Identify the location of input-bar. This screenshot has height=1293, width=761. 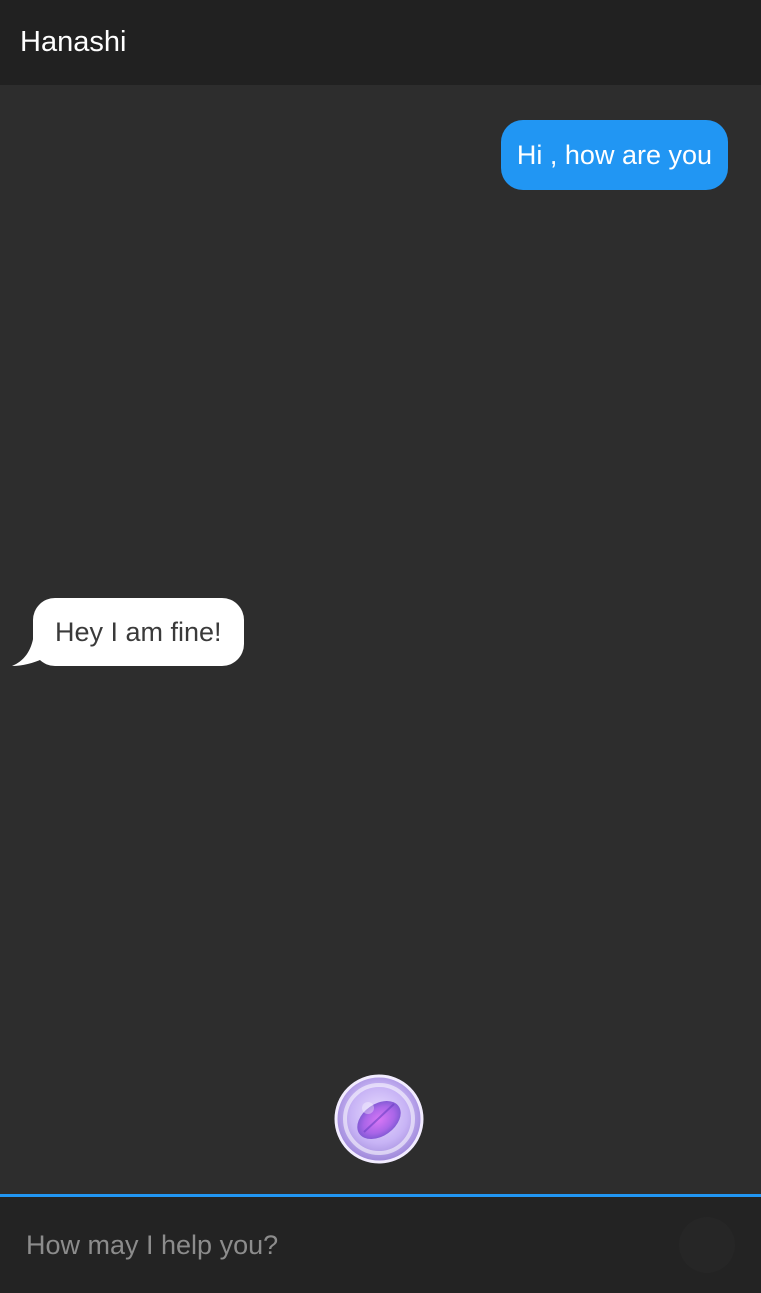
(380, 1243).